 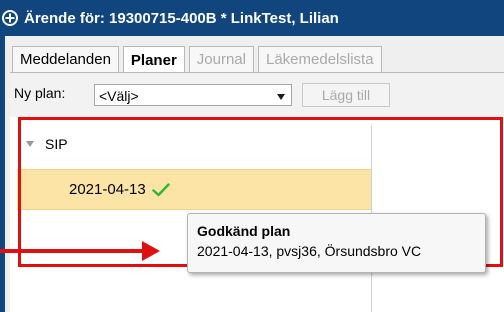 What do you see at coordinates (153, 59) in the screenshot?
I see `tab-planer: Planer` at bounding box center [153, 59].